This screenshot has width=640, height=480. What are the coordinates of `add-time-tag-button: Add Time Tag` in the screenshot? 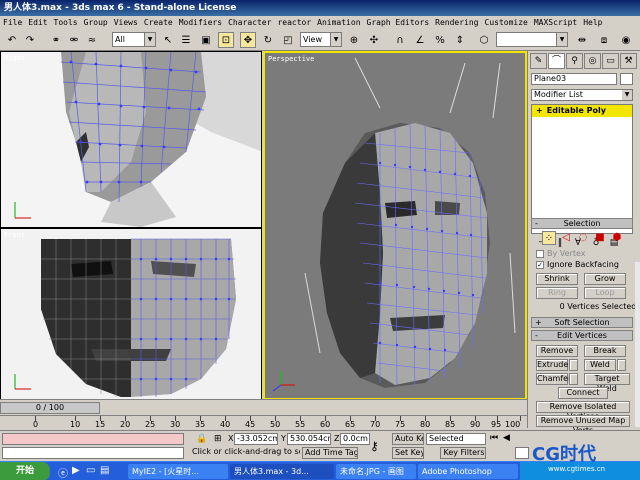 It's located at (330, 453).